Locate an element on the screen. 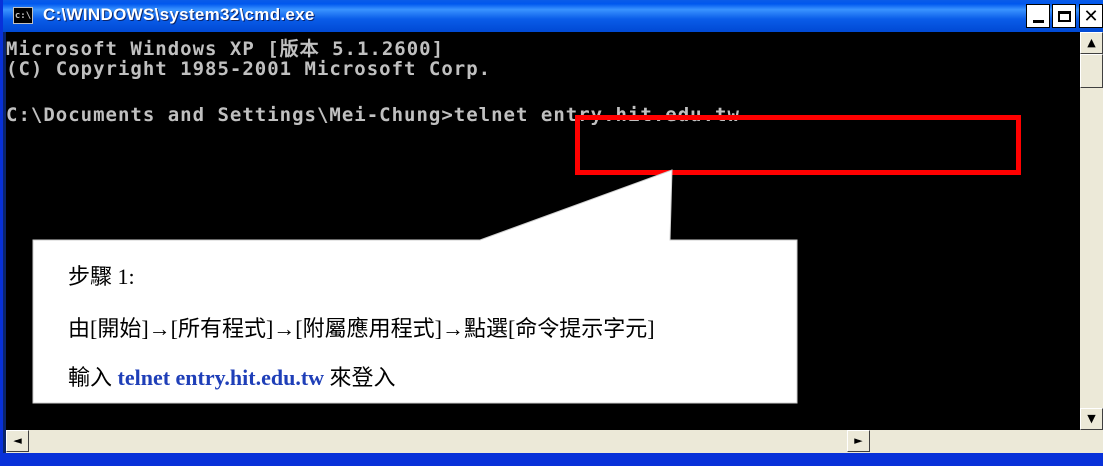 The image size is (1103, 466). callout-input-line: 輸入 telnet entry.hit.edu.tw 來登入 is located at coordinates (232, 376).